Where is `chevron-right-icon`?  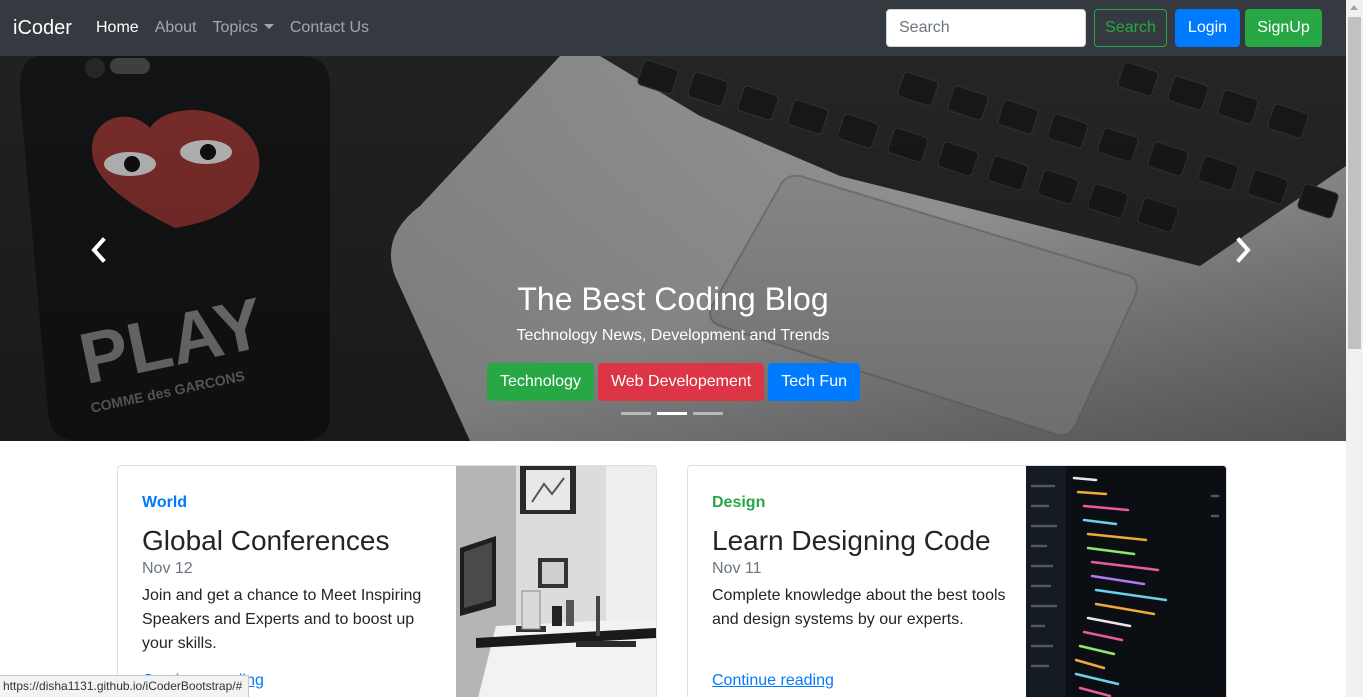
chevron-right-icon is located at coordinates (1244, 250).